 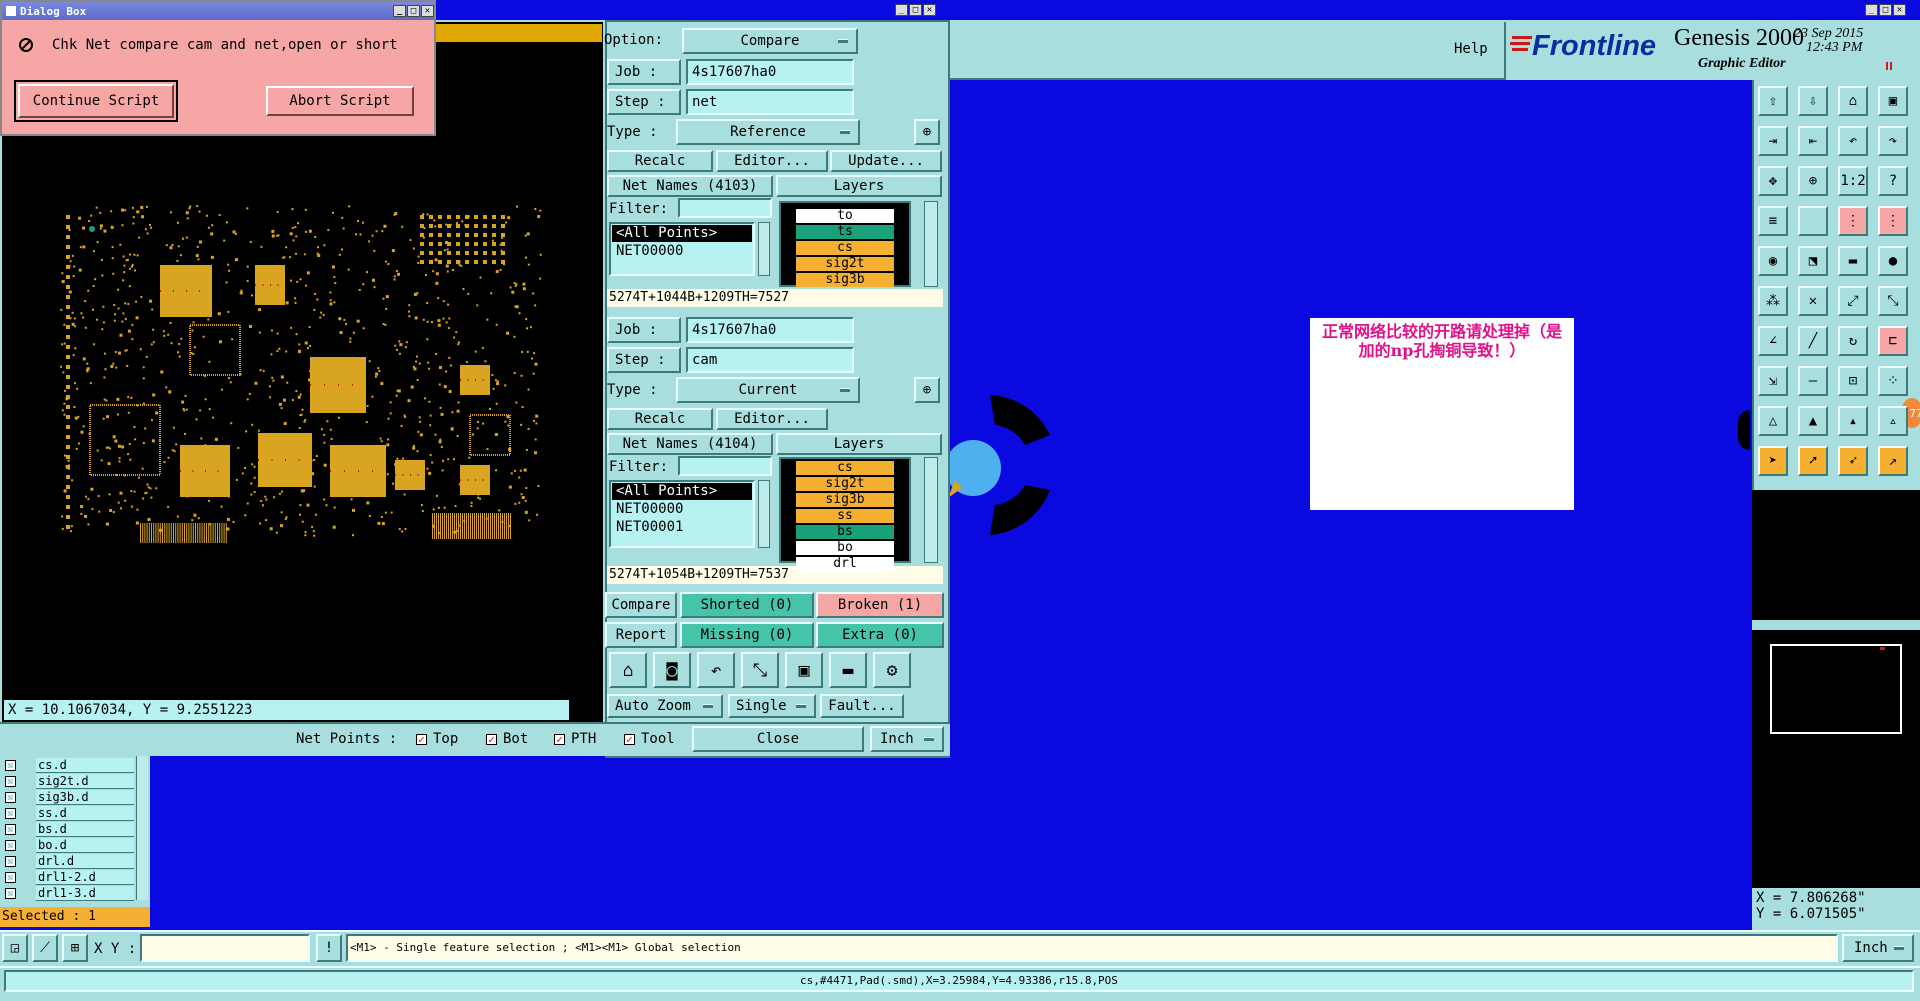 What do you see at coordinates (85, 797) in the screenshot?
I see `layer-list-item: sig3b.d` at bounding box center [85, 797].